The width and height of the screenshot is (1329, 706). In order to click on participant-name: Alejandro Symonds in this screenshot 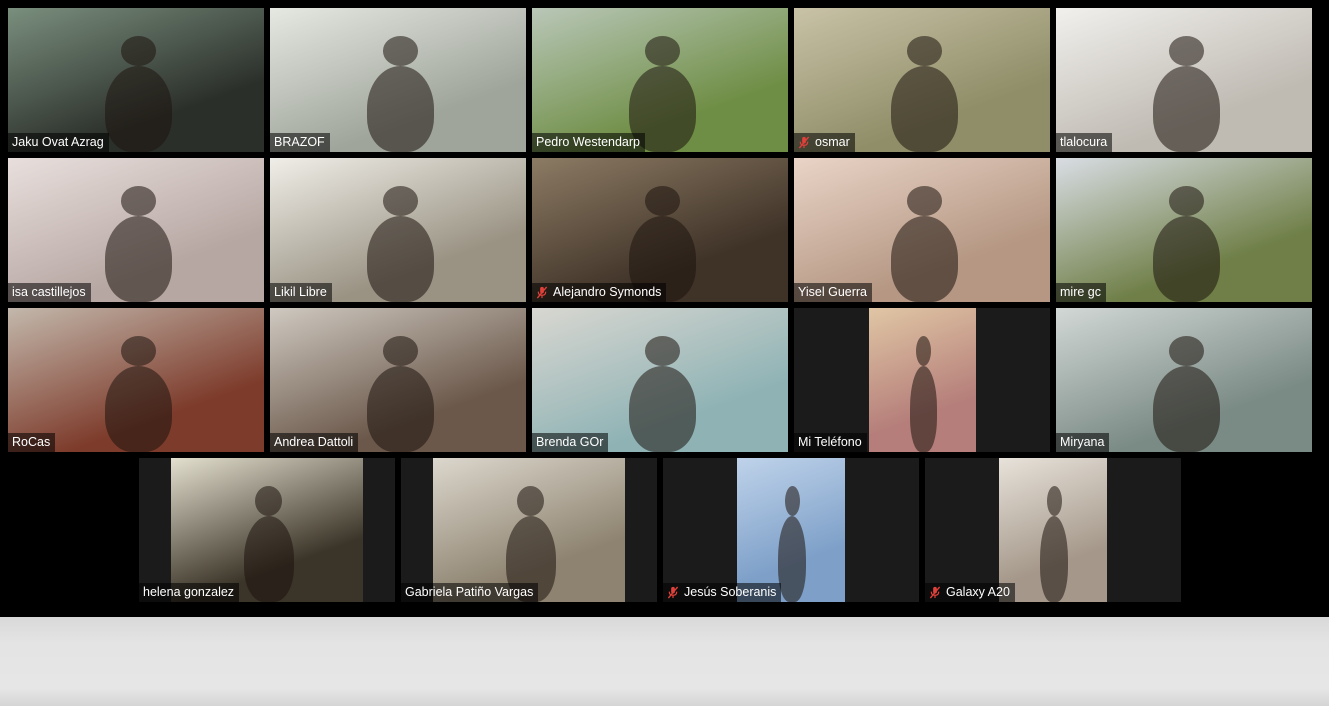, I will do `click(607, 292)`.